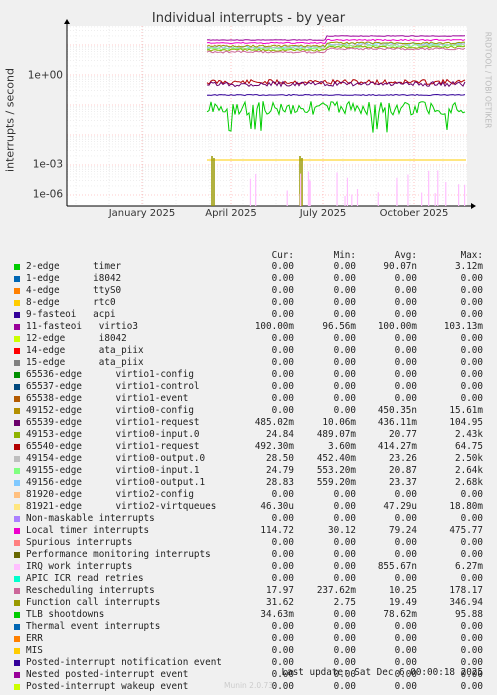 Image resolution: width=497 pixels, height=695 pixels. What do you see at coordinates (254, 627) in the screenshot?
I see `legend-row: Thermal event interrupts 0.00 0.00 0.00 0.00` at bounding box center [254, 627].